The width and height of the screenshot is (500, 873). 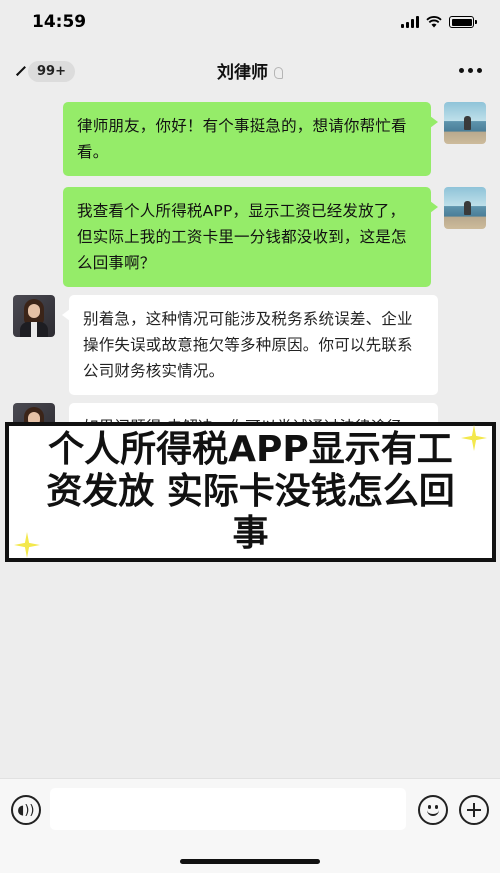 I want to click on more-icon, so click(x=461, y=70).